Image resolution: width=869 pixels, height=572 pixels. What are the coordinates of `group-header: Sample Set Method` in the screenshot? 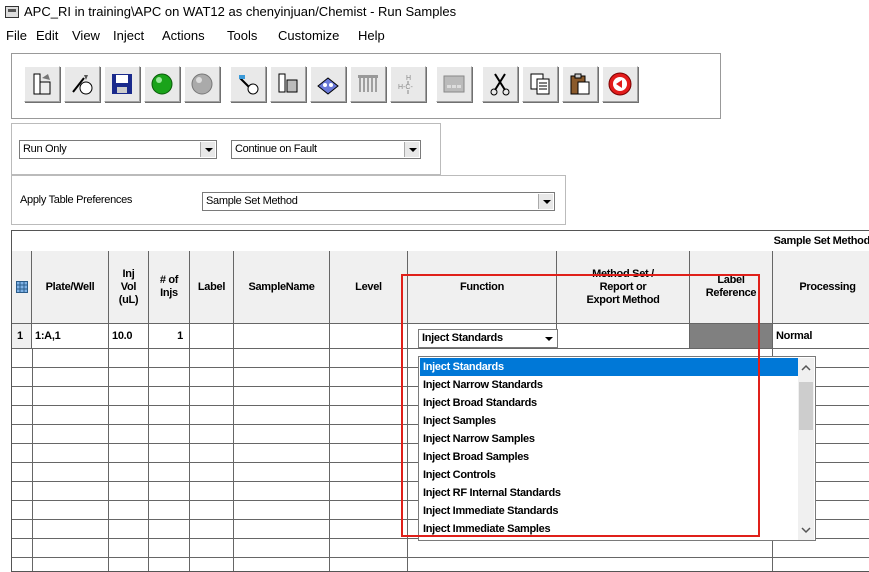 It's located at (440, 241).